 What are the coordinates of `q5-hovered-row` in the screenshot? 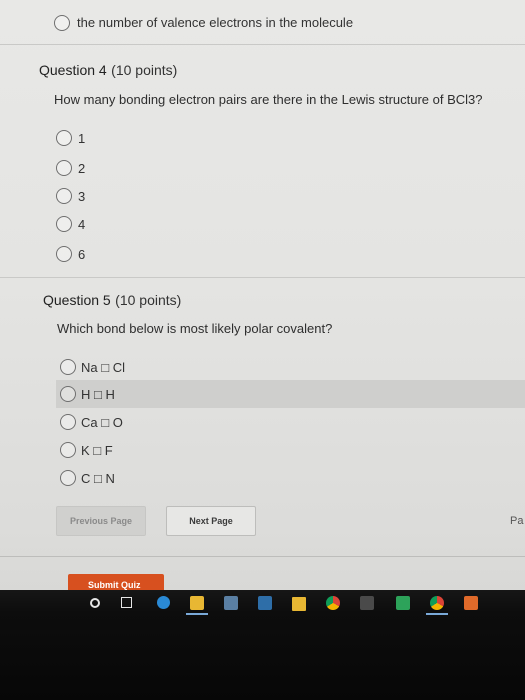 It's located at (290, 394).